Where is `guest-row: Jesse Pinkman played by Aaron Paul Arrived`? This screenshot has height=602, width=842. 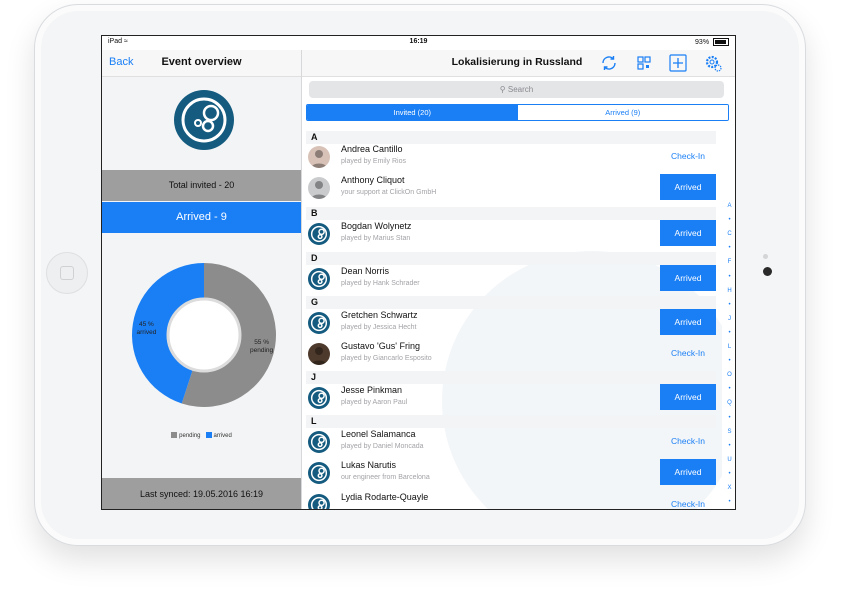
guest-row: Jesse Pinkman played by Aaron Paul Arrived is located at coordinates (512, 398).